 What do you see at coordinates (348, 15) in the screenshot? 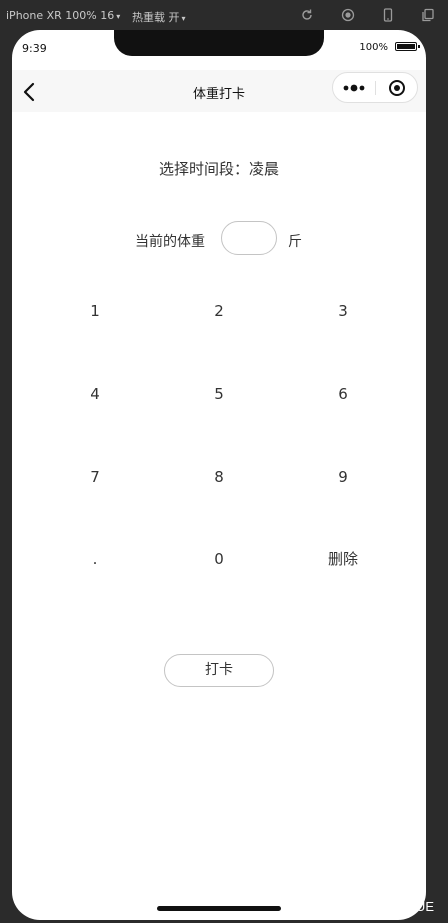
I see `record-icon` at bounding box center [348, 15].